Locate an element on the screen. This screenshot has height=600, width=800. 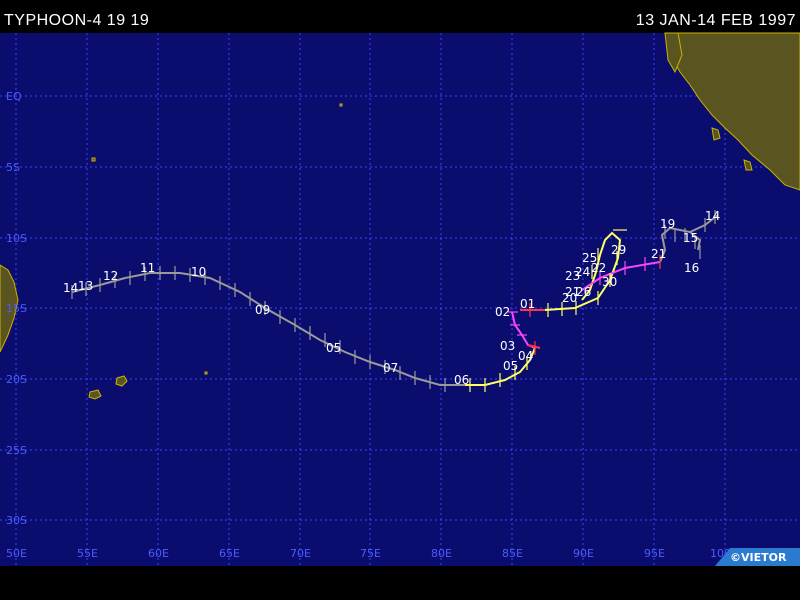
lon-label: 70E is located at coordinates (300, 553).